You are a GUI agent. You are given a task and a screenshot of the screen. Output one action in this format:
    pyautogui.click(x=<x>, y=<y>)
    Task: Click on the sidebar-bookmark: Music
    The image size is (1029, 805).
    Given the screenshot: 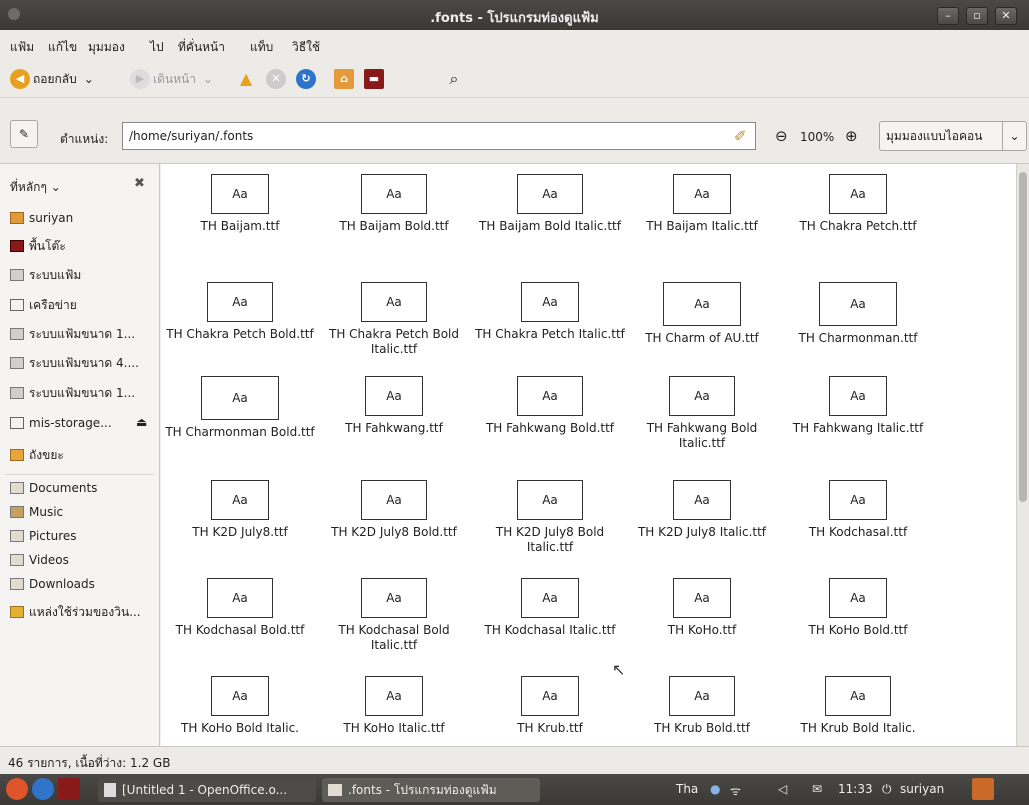 What is the action you would take?
    pyautogui.click(x=36, y=512)
    